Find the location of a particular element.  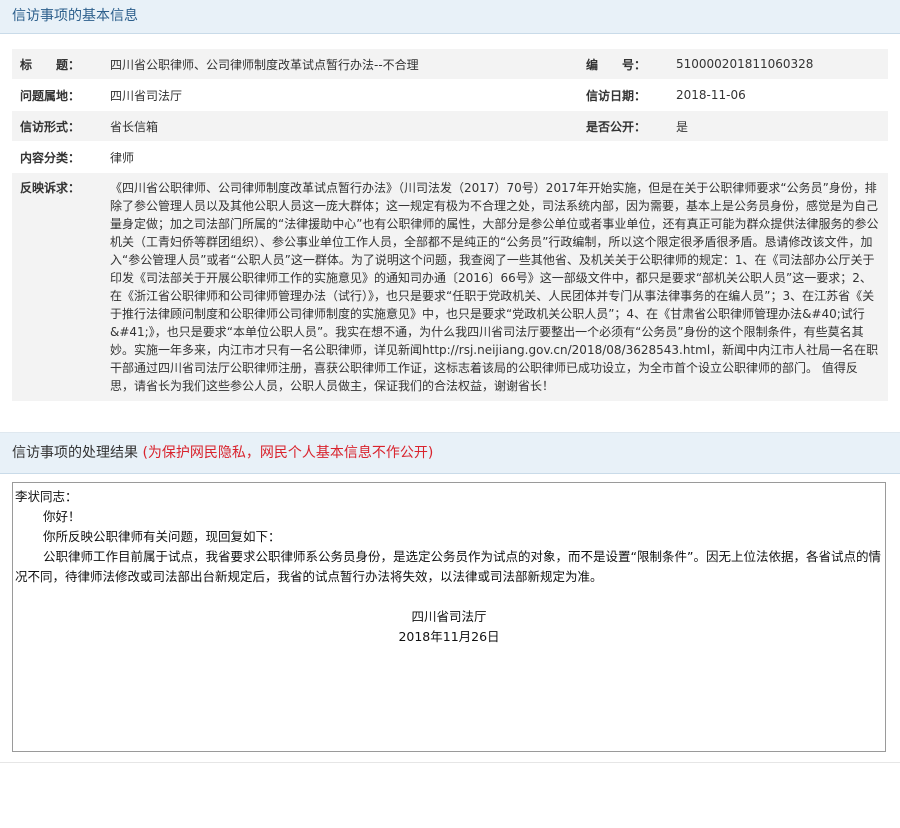

reply-salutation: 李状同志： is located at coordinates (46, 496).